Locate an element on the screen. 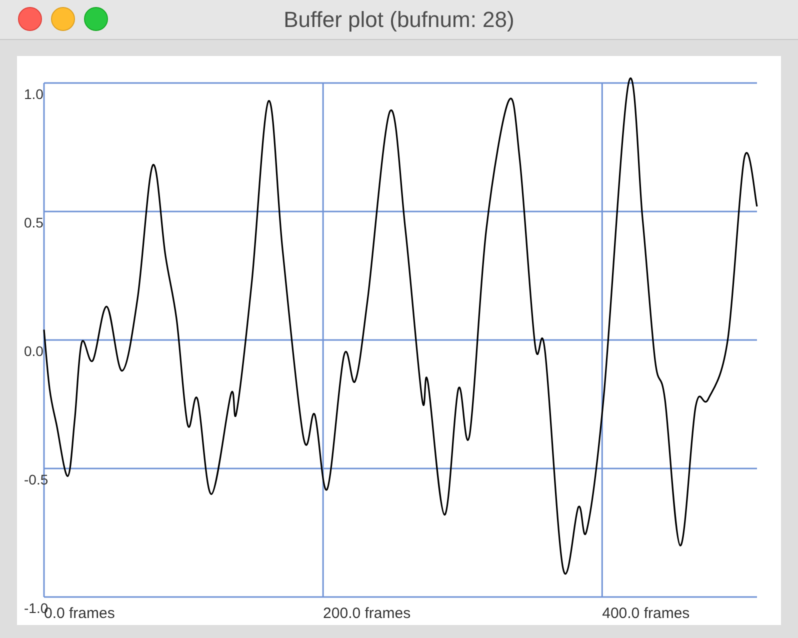 This screenshot has width=798, height=638. window-title: Buffer plot (bufnum: 28) is located at coordinates (399, 20).